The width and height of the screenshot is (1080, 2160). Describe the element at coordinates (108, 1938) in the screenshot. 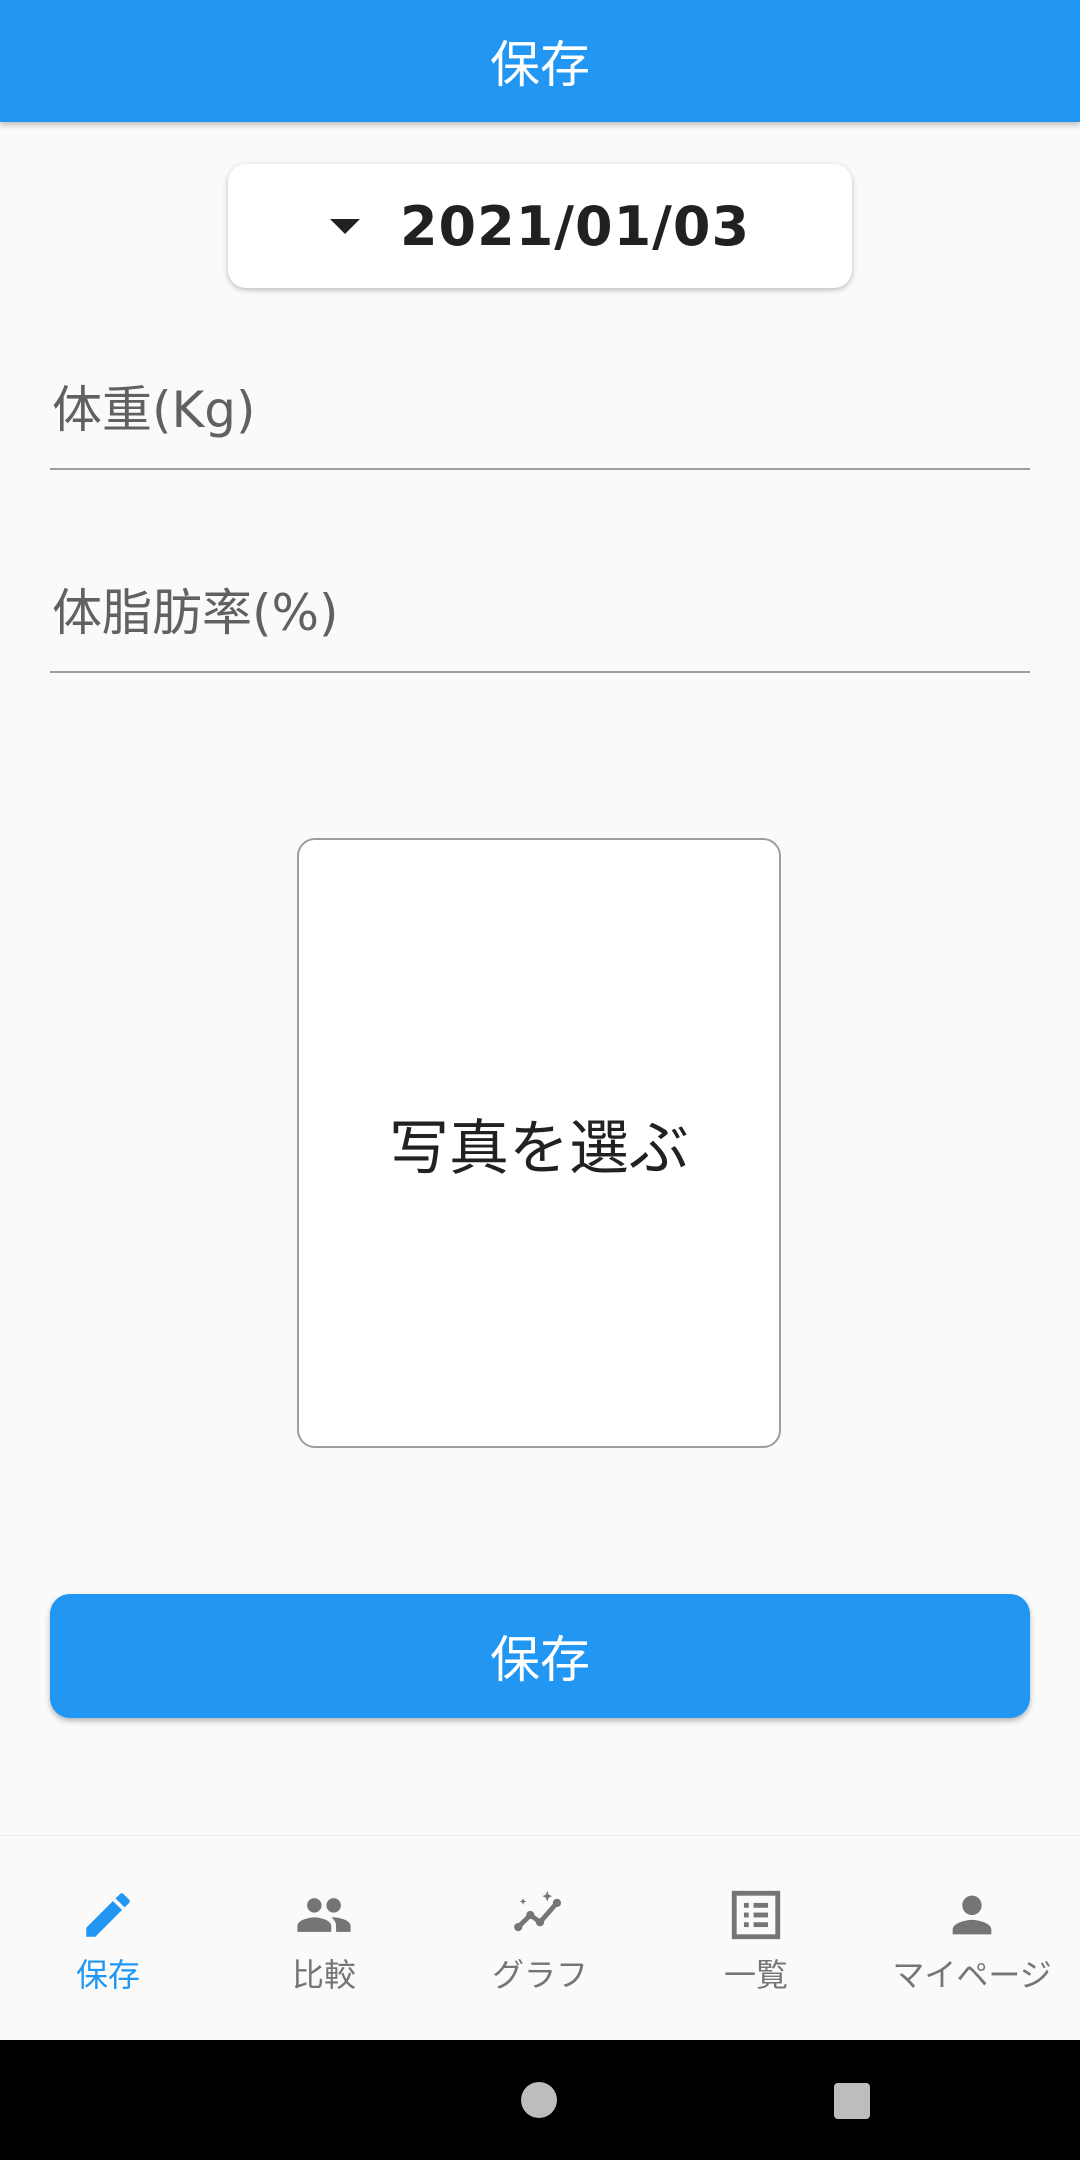

I see `nav-item-save: 保存` at that location.